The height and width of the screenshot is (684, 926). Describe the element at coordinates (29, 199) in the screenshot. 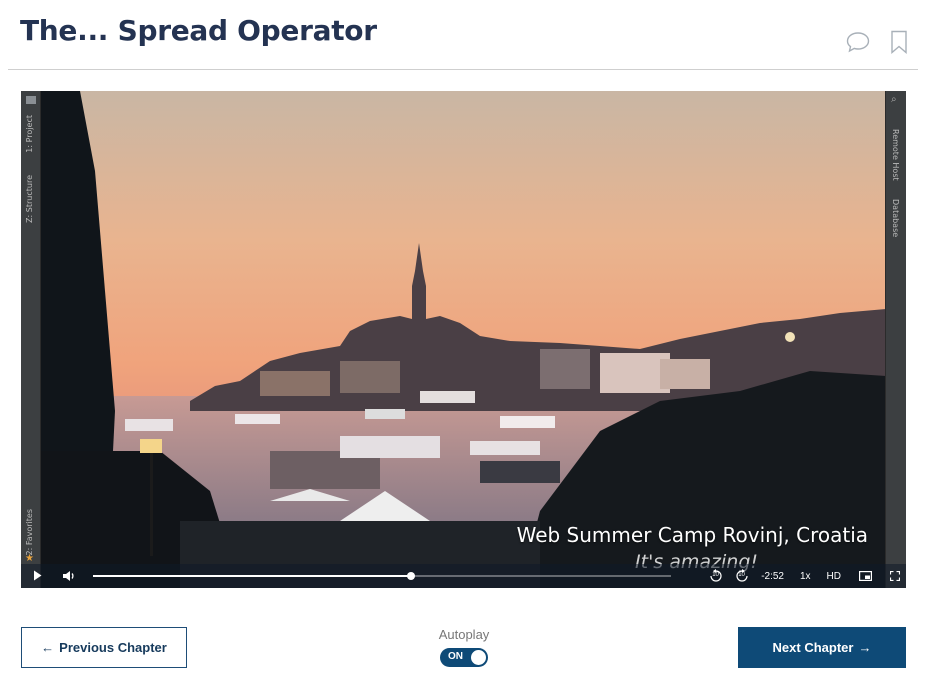

I see `ide-tab-structure: Z: Structure` at that location.